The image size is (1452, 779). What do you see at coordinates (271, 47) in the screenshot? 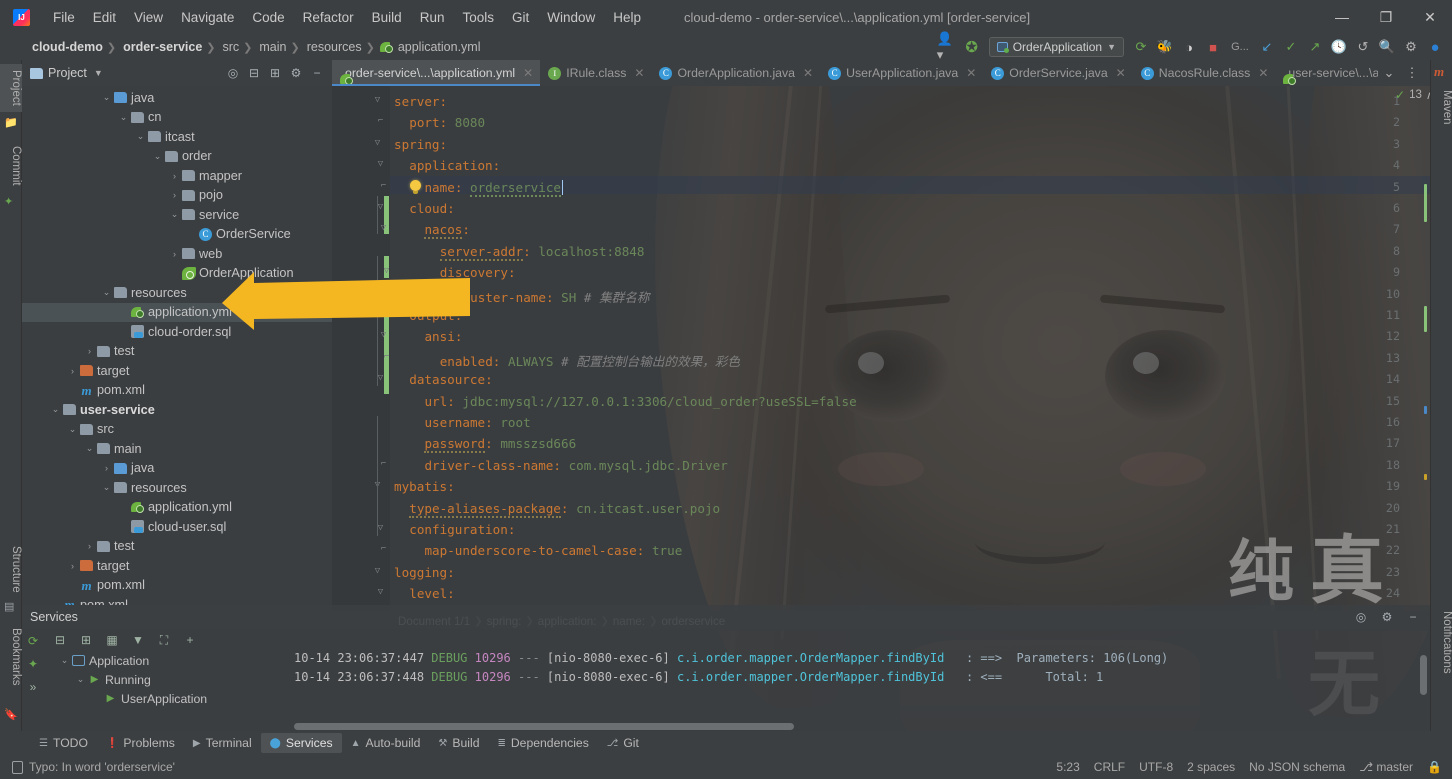
I see `breadcrumb-main: main` at bounding box center [271, 47].